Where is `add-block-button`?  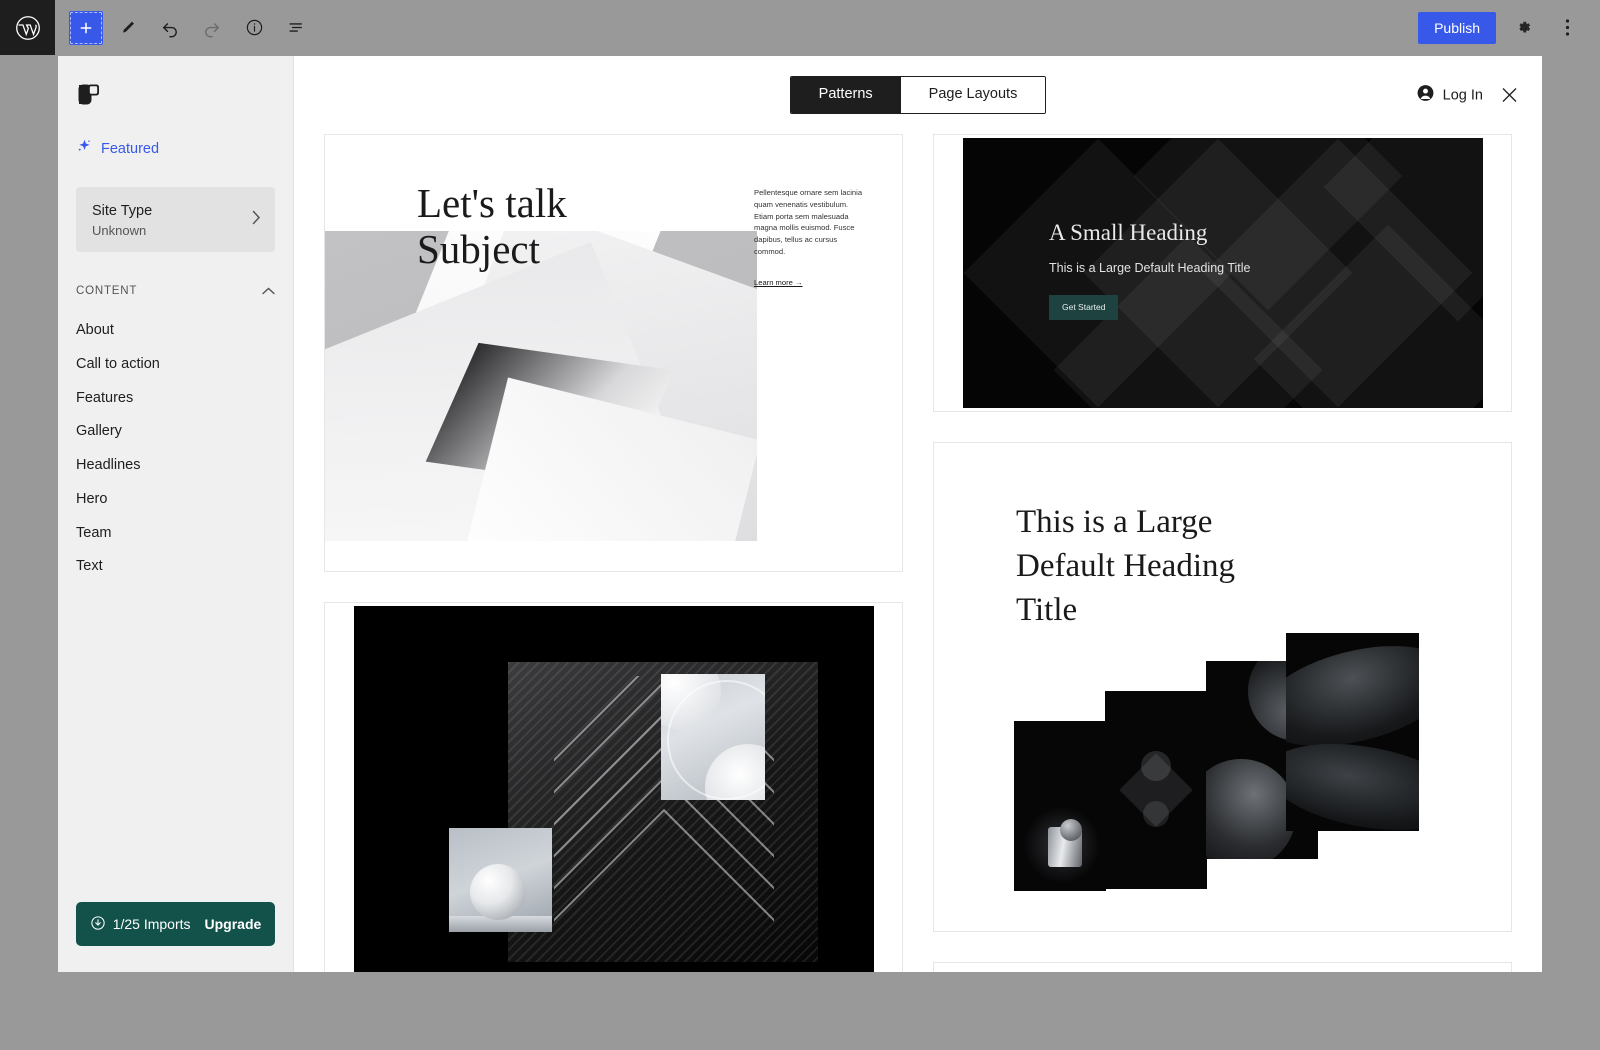
add-block-button is located at coordinates (86, 27).